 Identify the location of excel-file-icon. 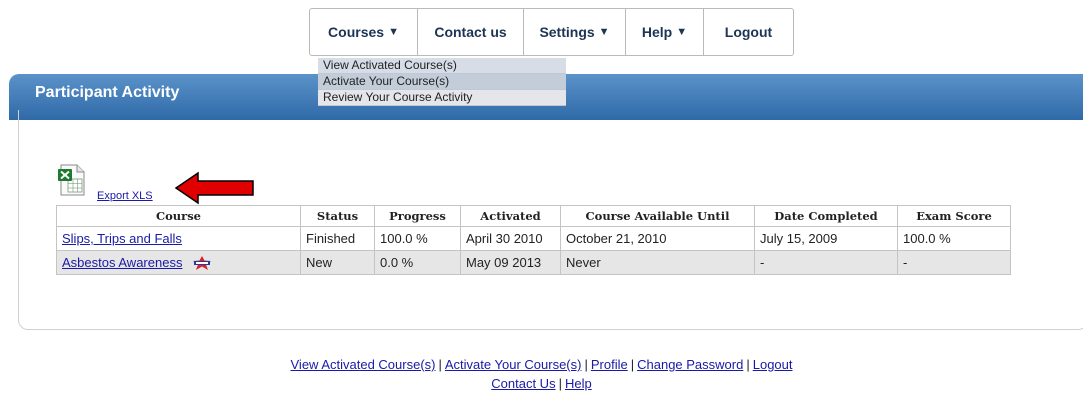
(72, 180).